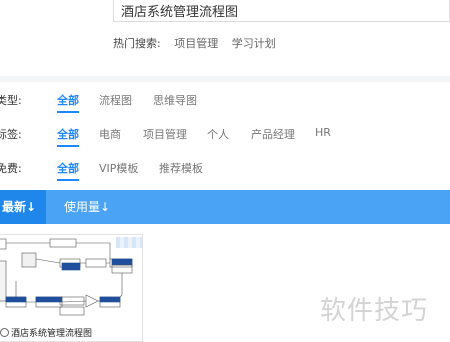  I want to click on template-card-title: 酒店系统管理流程图, so click(52, 334).